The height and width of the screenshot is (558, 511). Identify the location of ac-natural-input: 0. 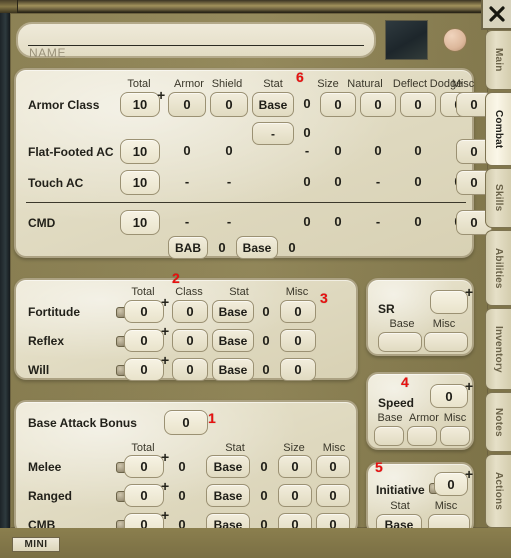
(378, 104).